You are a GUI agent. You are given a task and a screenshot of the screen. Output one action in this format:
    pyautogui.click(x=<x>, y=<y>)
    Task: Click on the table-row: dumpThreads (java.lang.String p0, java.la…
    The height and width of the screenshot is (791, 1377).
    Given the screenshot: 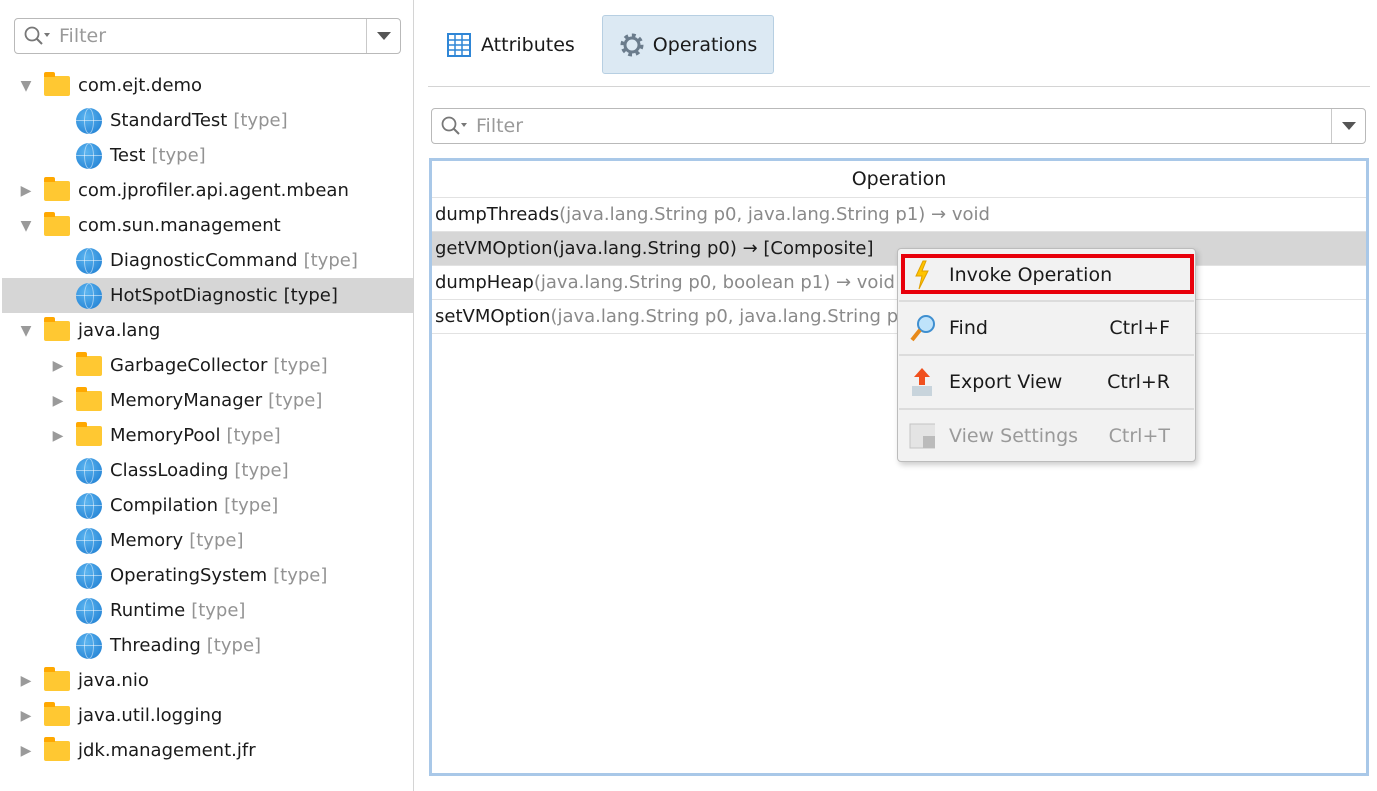 What is the action you would take?
    pyautogui.click(x=899, y=215)
    